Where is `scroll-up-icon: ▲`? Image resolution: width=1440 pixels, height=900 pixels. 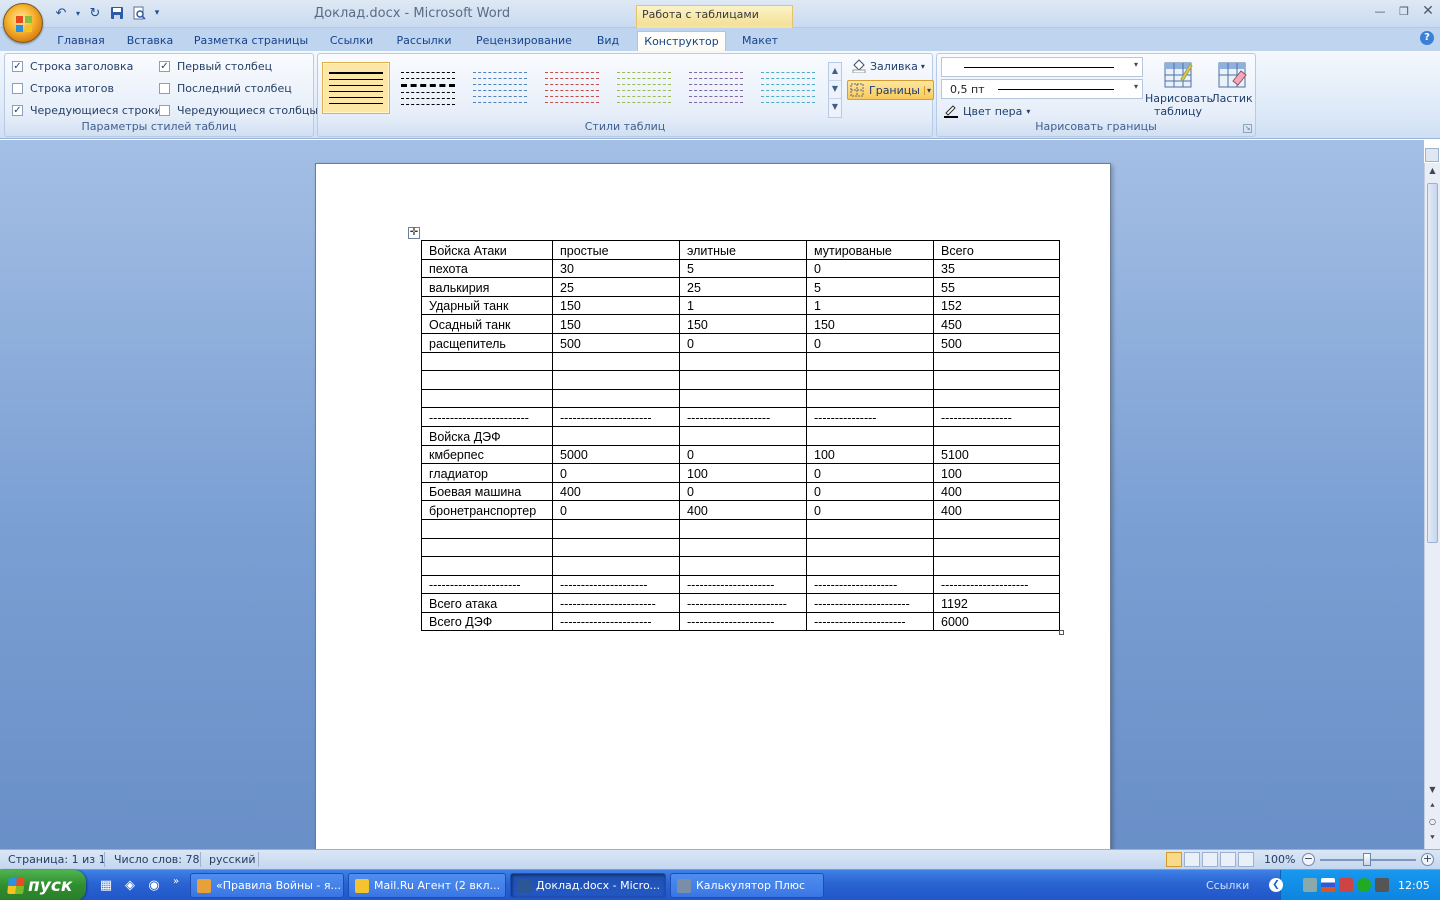 scroll-up-icon: ▲ is located at coordinates (1432, 170).